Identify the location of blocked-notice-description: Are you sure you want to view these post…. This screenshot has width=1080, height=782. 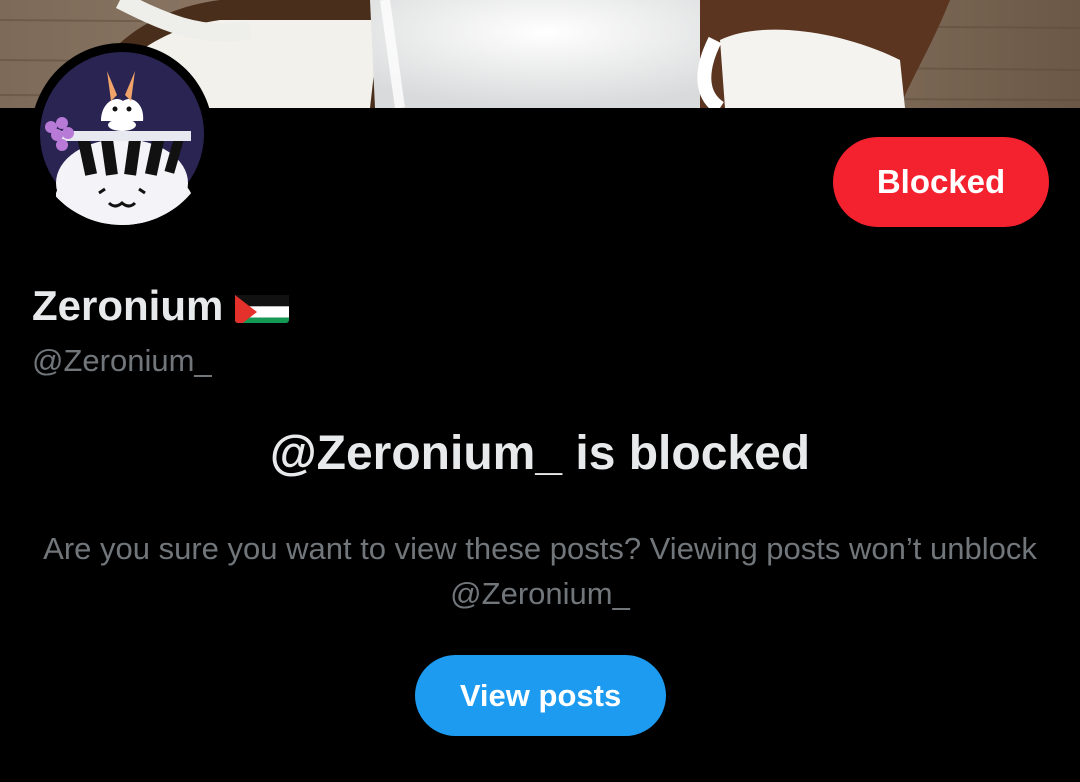
(540, 571).